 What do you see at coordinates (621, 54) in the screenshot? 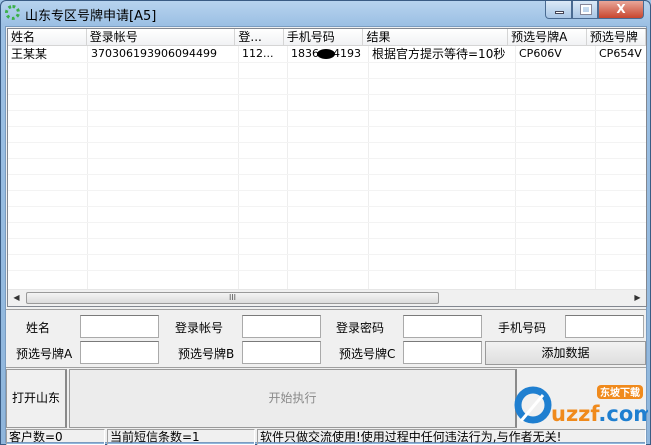
I see `cell-plate-b: CP654V` at bounding box center [621, 54].